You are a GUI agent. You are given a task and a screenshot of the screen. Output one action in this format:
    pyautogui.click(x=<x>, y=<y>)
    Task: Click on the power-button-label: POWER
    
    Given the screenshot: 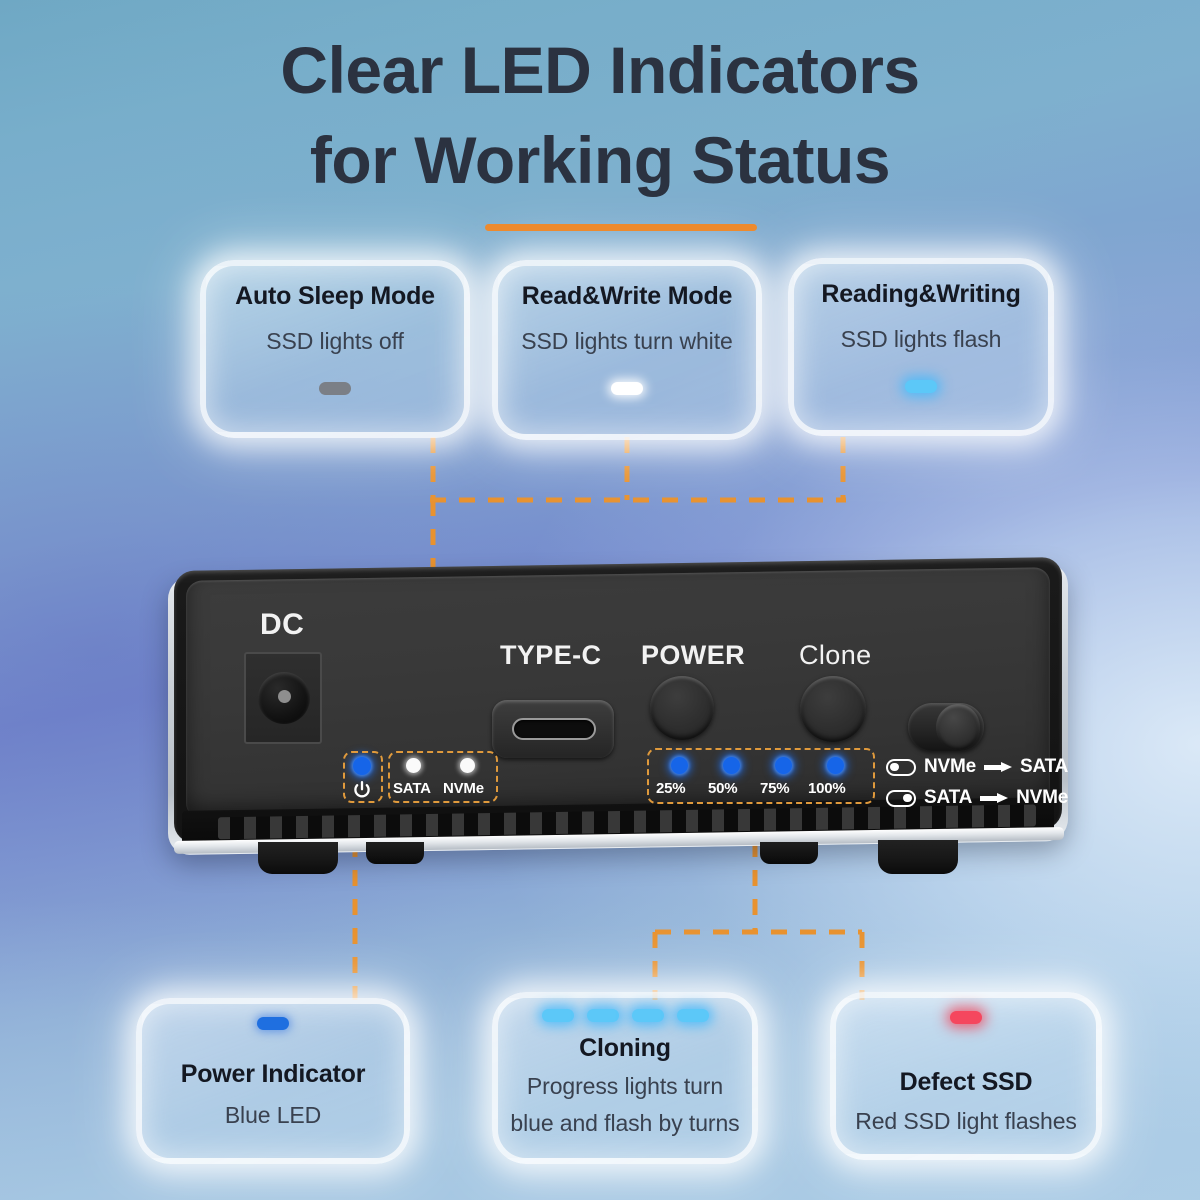 What is the action you would take?
    pyautogui.click(x=693, y=655)
    